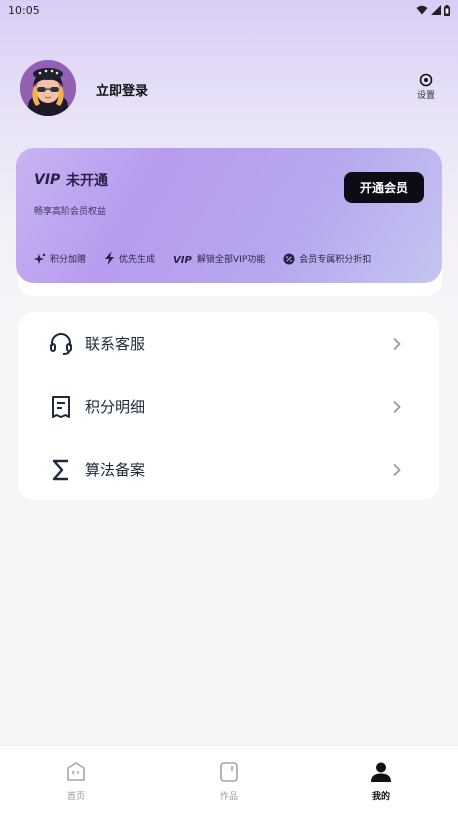 The image size is (458, 814). Describe the element at coordinates (447, 10) in the screenshot. I see `battery-icon` at that location.